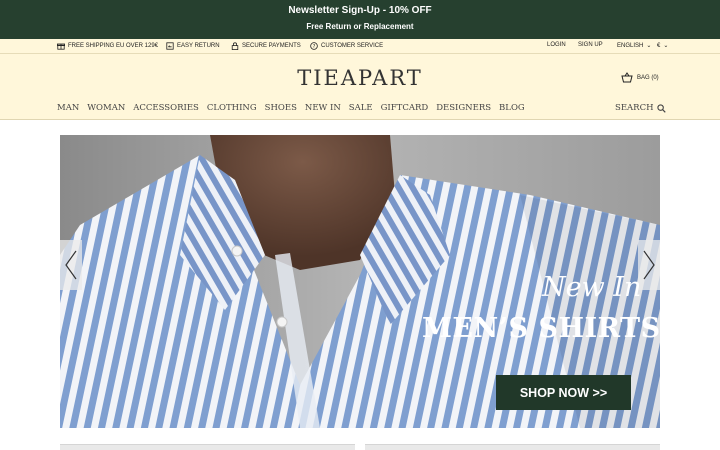  I want to click on nav-item-clothing: CLOTHING, so click(232, 108).